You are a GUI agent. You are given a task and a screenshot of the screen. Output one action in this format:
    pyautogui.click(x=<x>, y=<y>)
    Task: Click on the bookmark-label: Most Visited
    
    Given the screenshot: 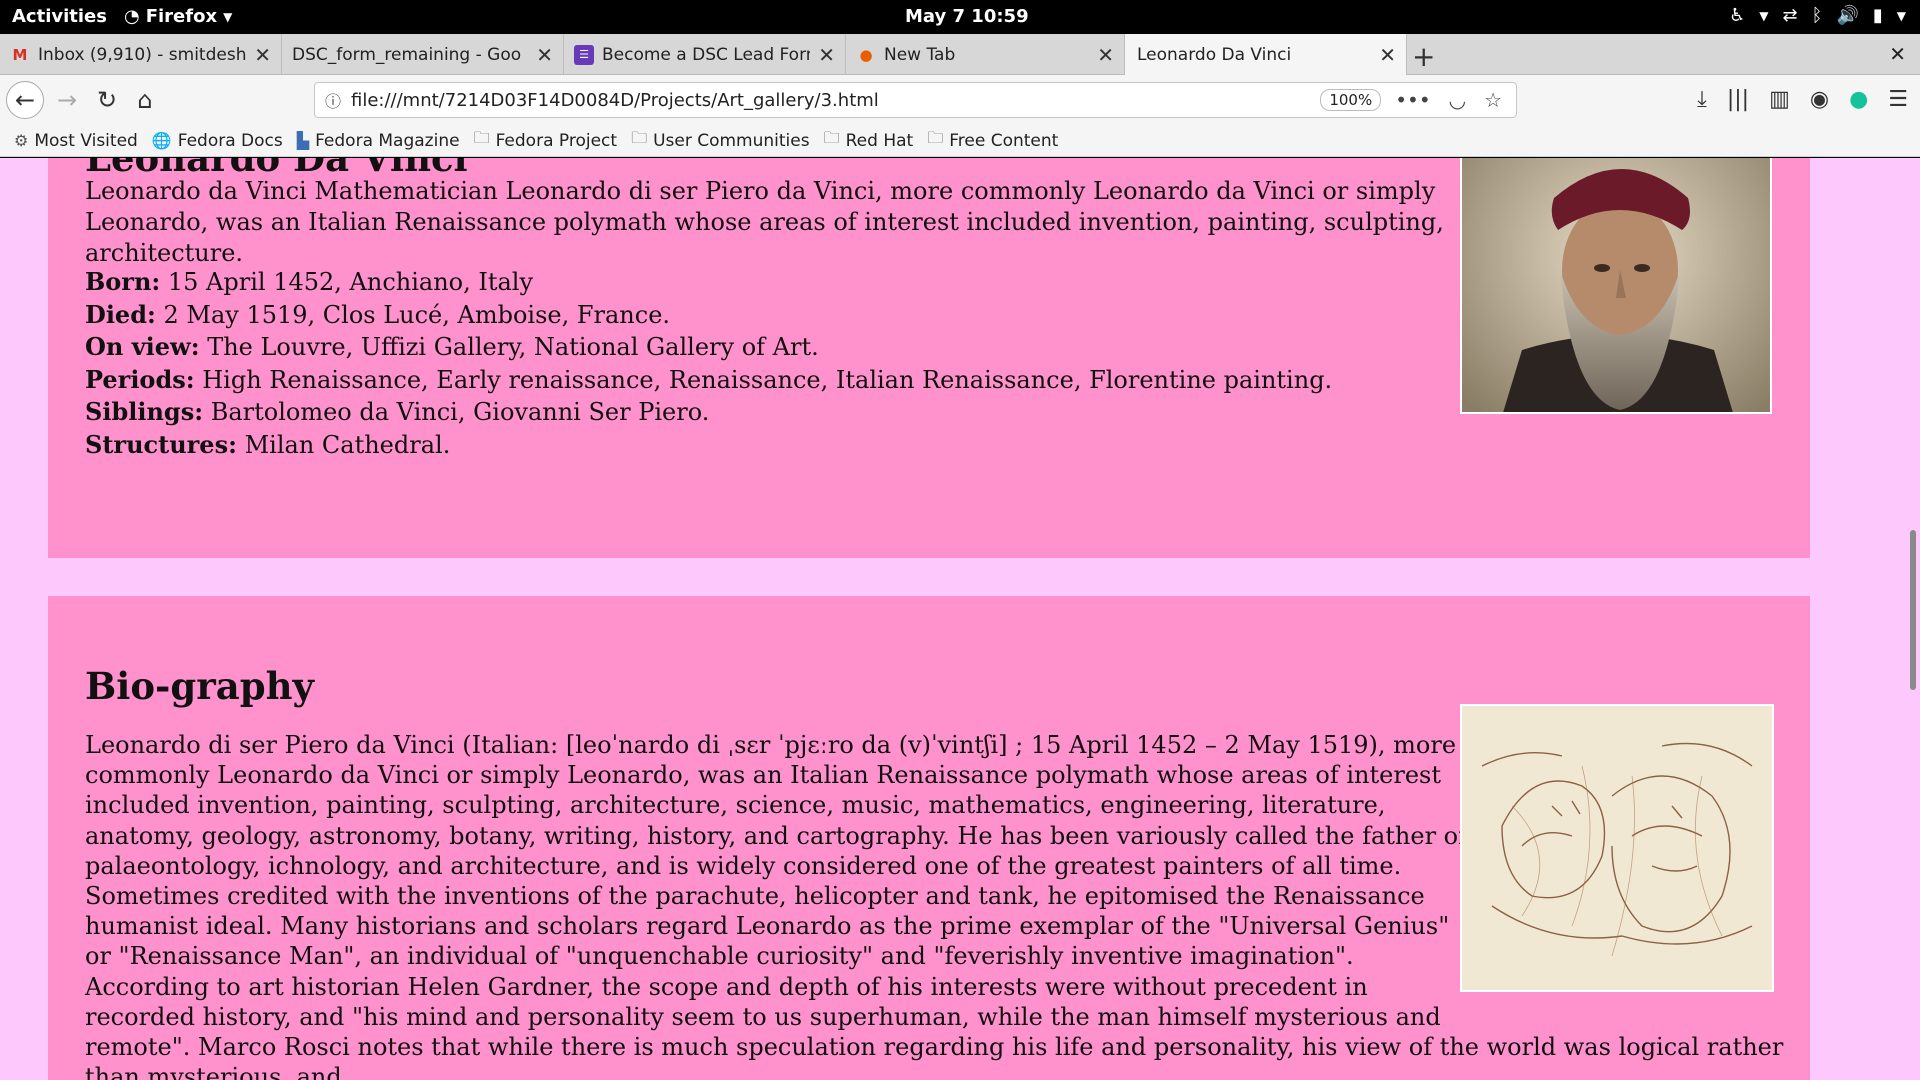 What is the action you would take?
    pyautogui.click(x=86, y=140)
    